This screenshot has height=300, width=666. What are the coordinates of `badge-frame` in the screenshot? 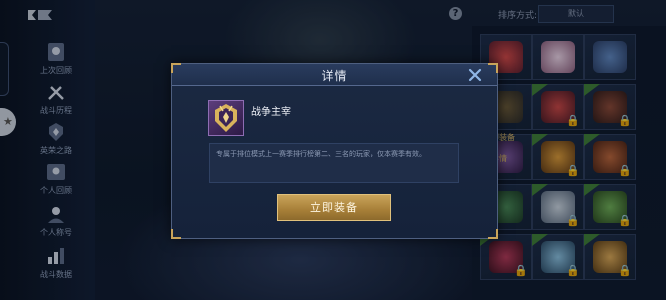 It's located at (226, 118).